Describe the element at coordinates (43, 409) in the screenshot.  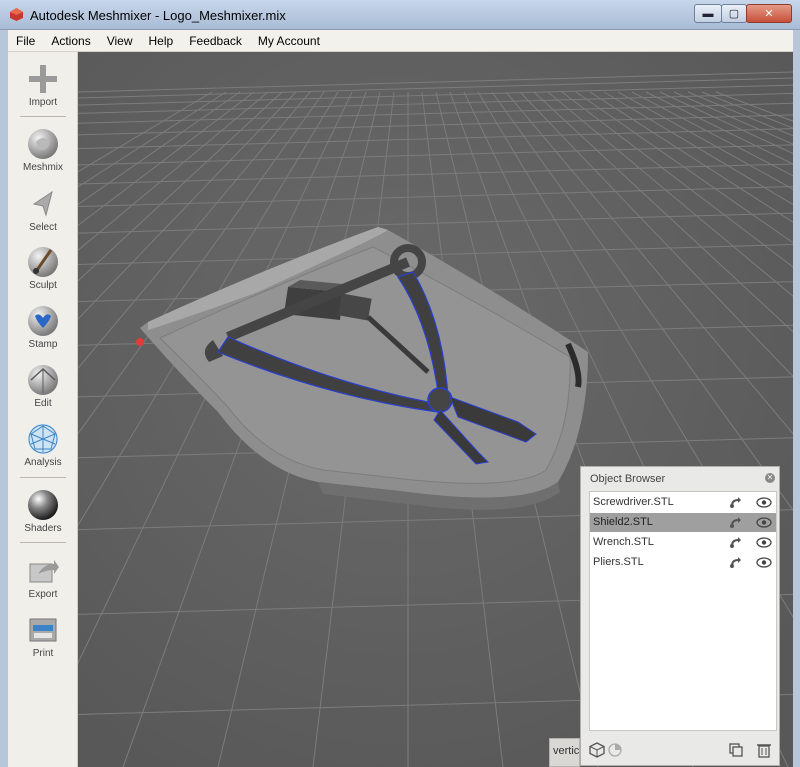
I see `tool-sidebar: Import Meshmix Select Sculpt Stamp Edit` at that location.